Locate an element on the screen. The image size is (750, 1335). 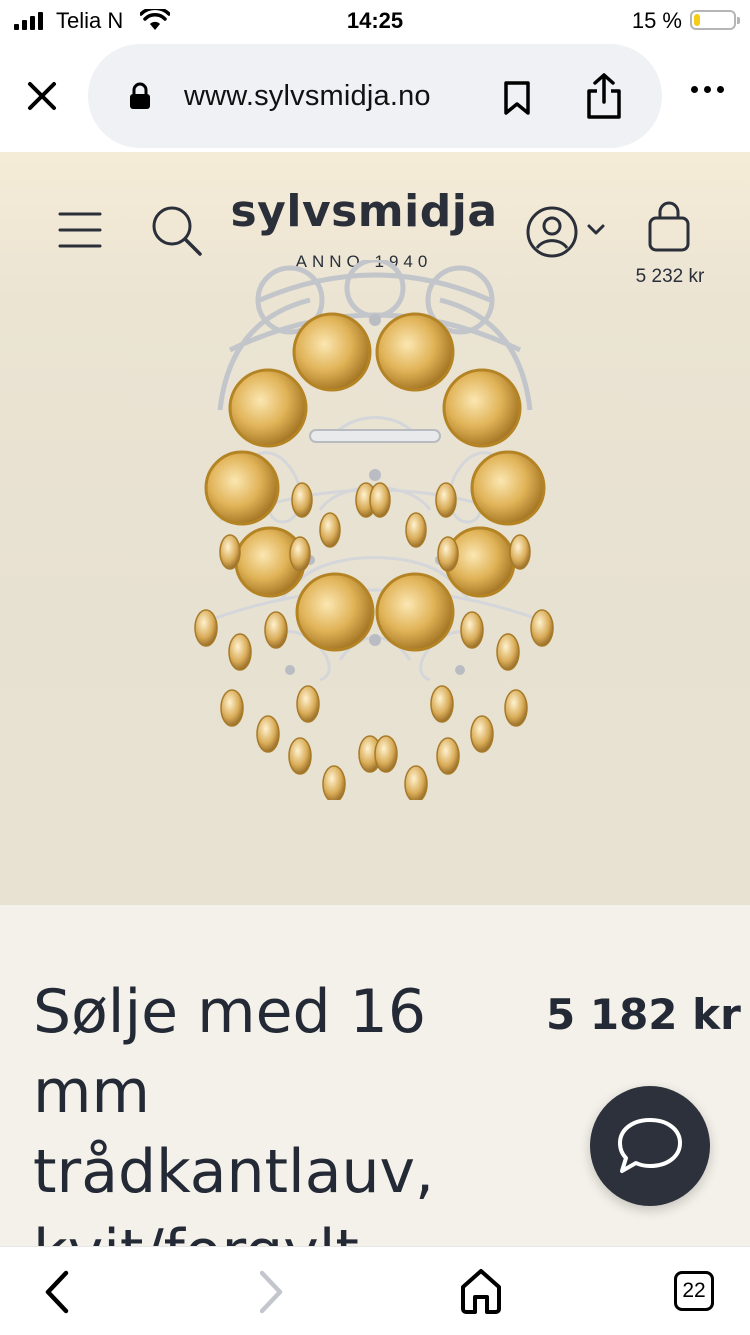
cart-icon is located at coordinates (669, 227).